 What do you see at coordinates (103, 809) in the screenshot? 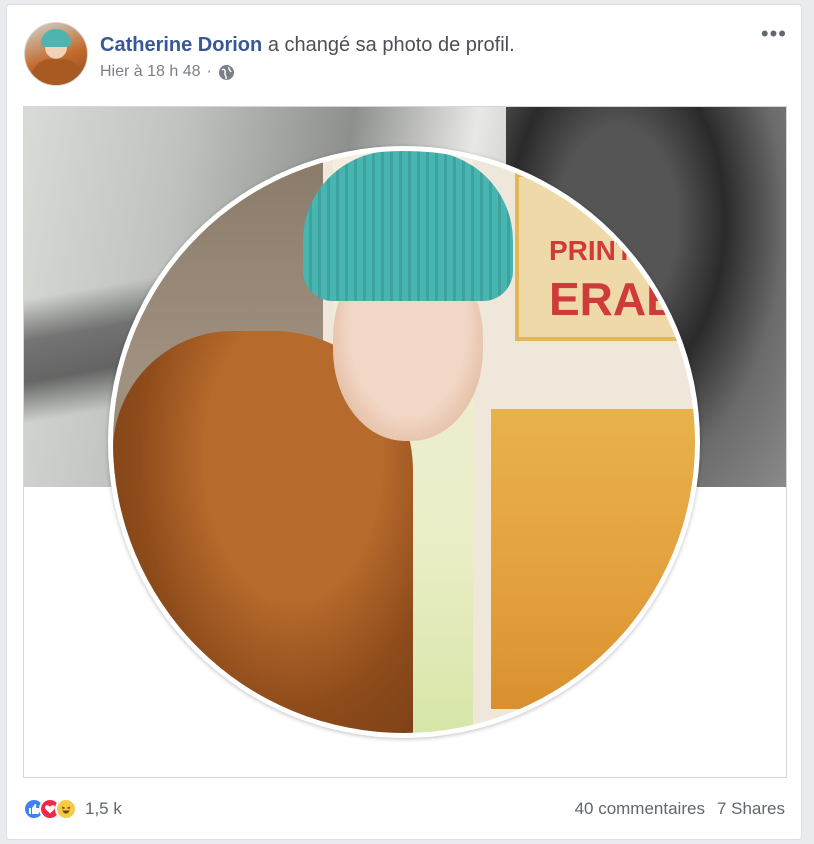
I see `reaction-count: 1,5 k` at bounding box center [103, 809].